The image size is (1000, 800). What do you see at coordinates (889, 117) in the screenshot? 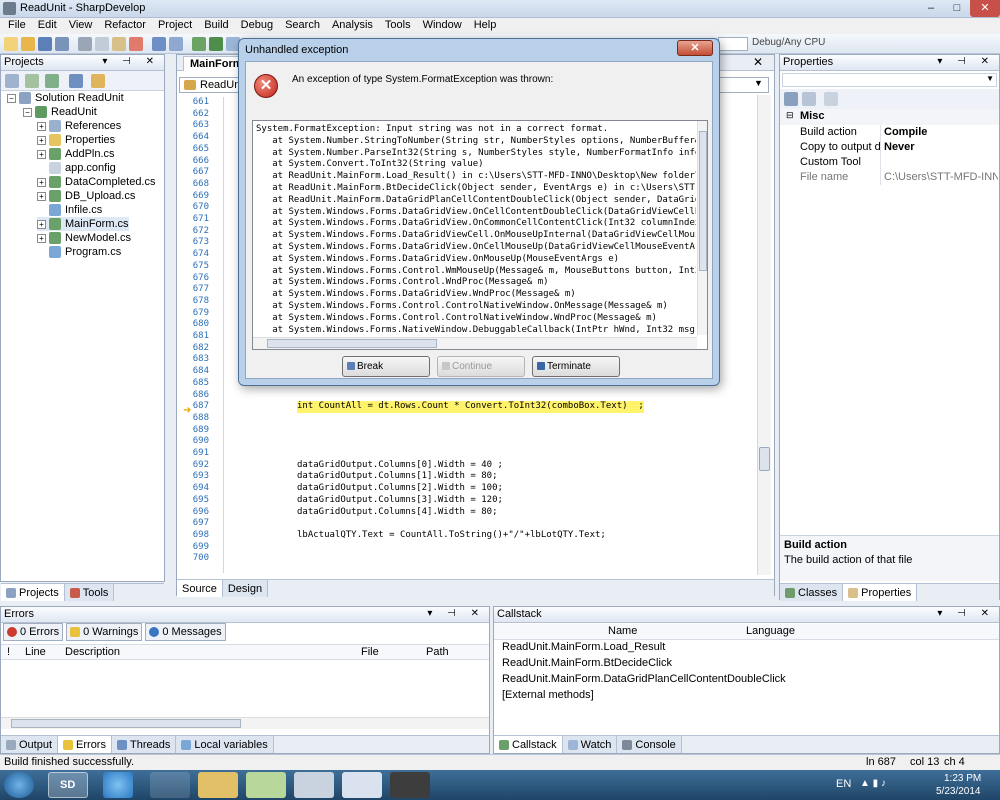
I see `misc-category: ⊟ Misc` at bounding box center [889, 117].